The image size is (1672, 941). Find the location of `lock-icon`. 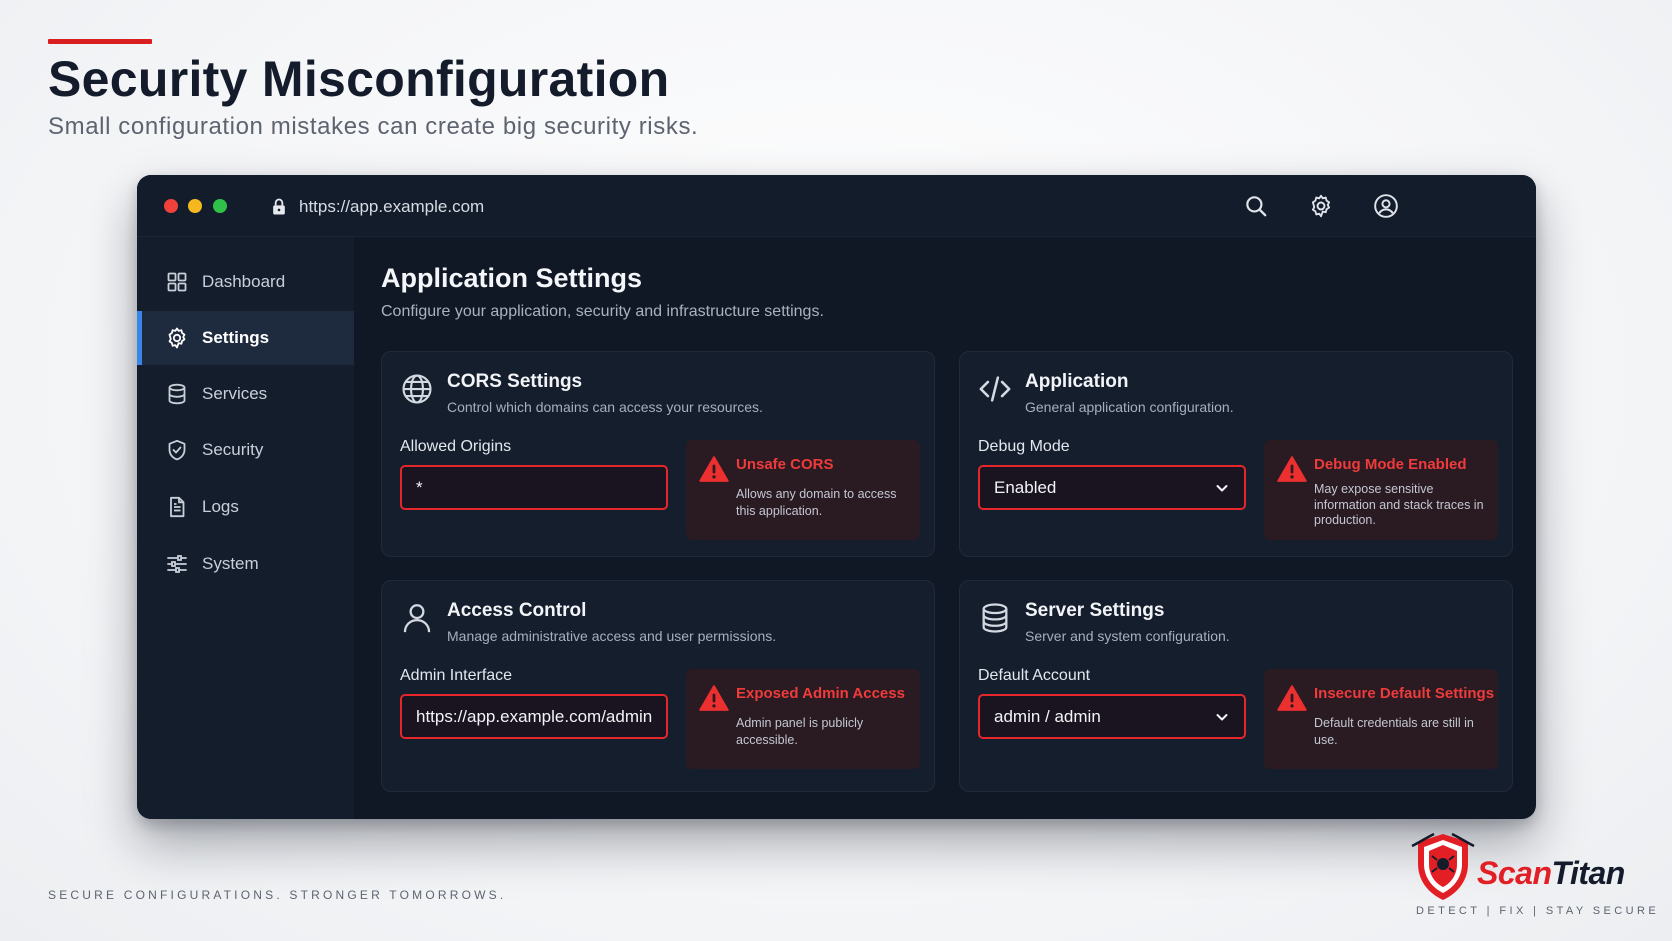

lock-icon is located at coordinates (279, 206).